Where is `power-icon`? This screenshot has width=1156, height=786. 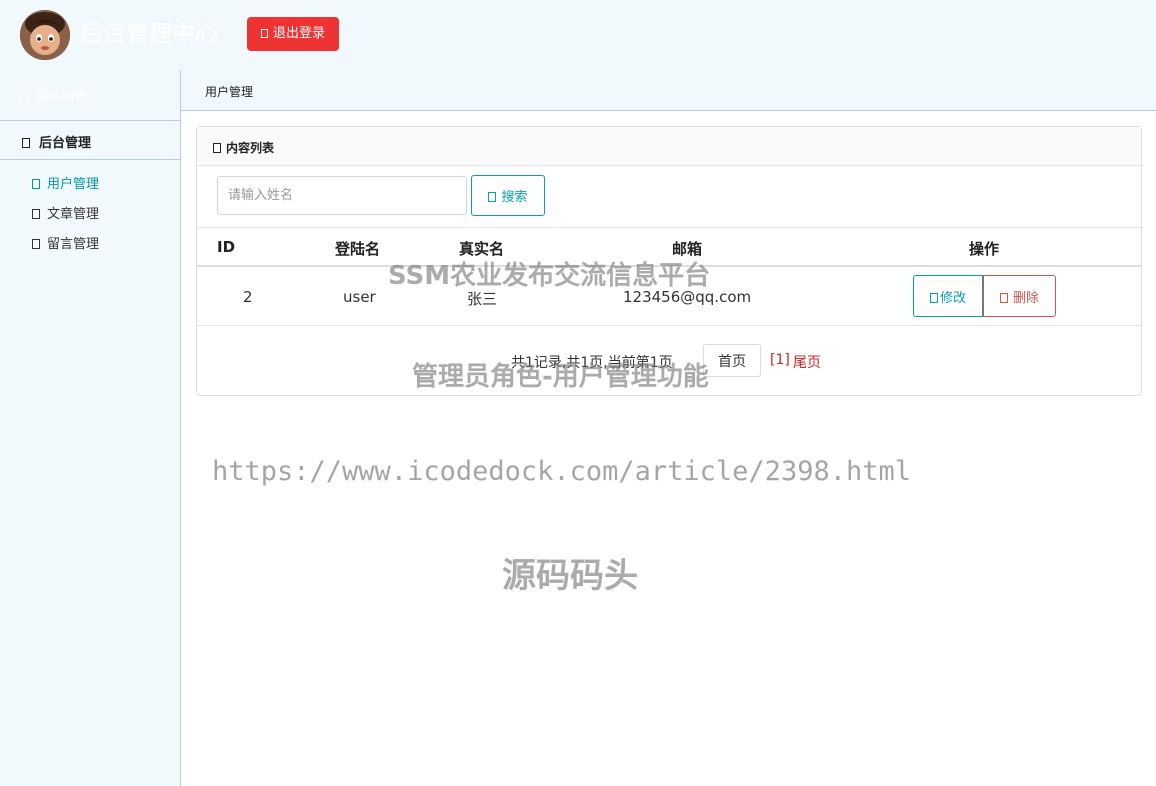
power-icon is located at coordinates (264, 33).